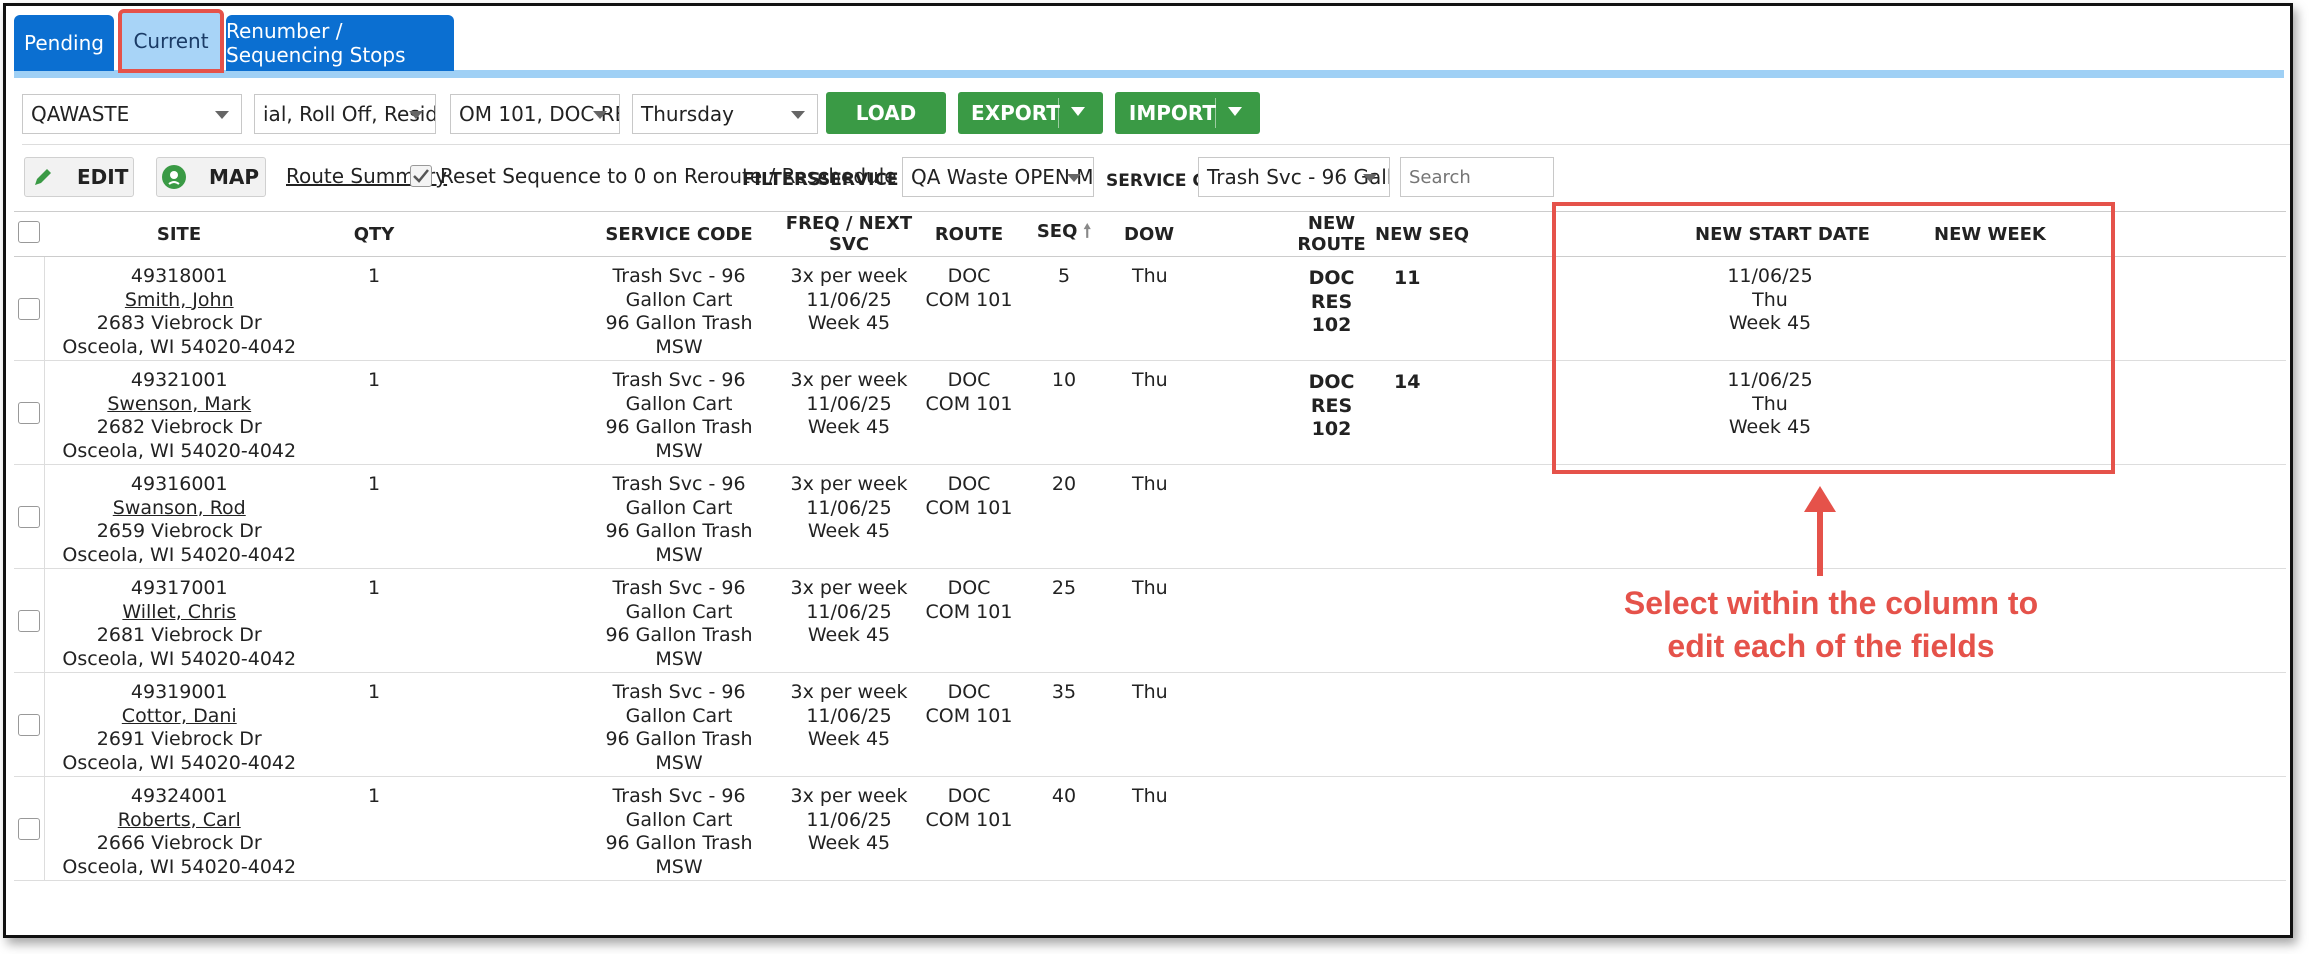 This screenshot has width=2312, height=954. Describe the element at coordinates (79, 177) in the screenshot. I see `edit-button: EDIT` at that location.